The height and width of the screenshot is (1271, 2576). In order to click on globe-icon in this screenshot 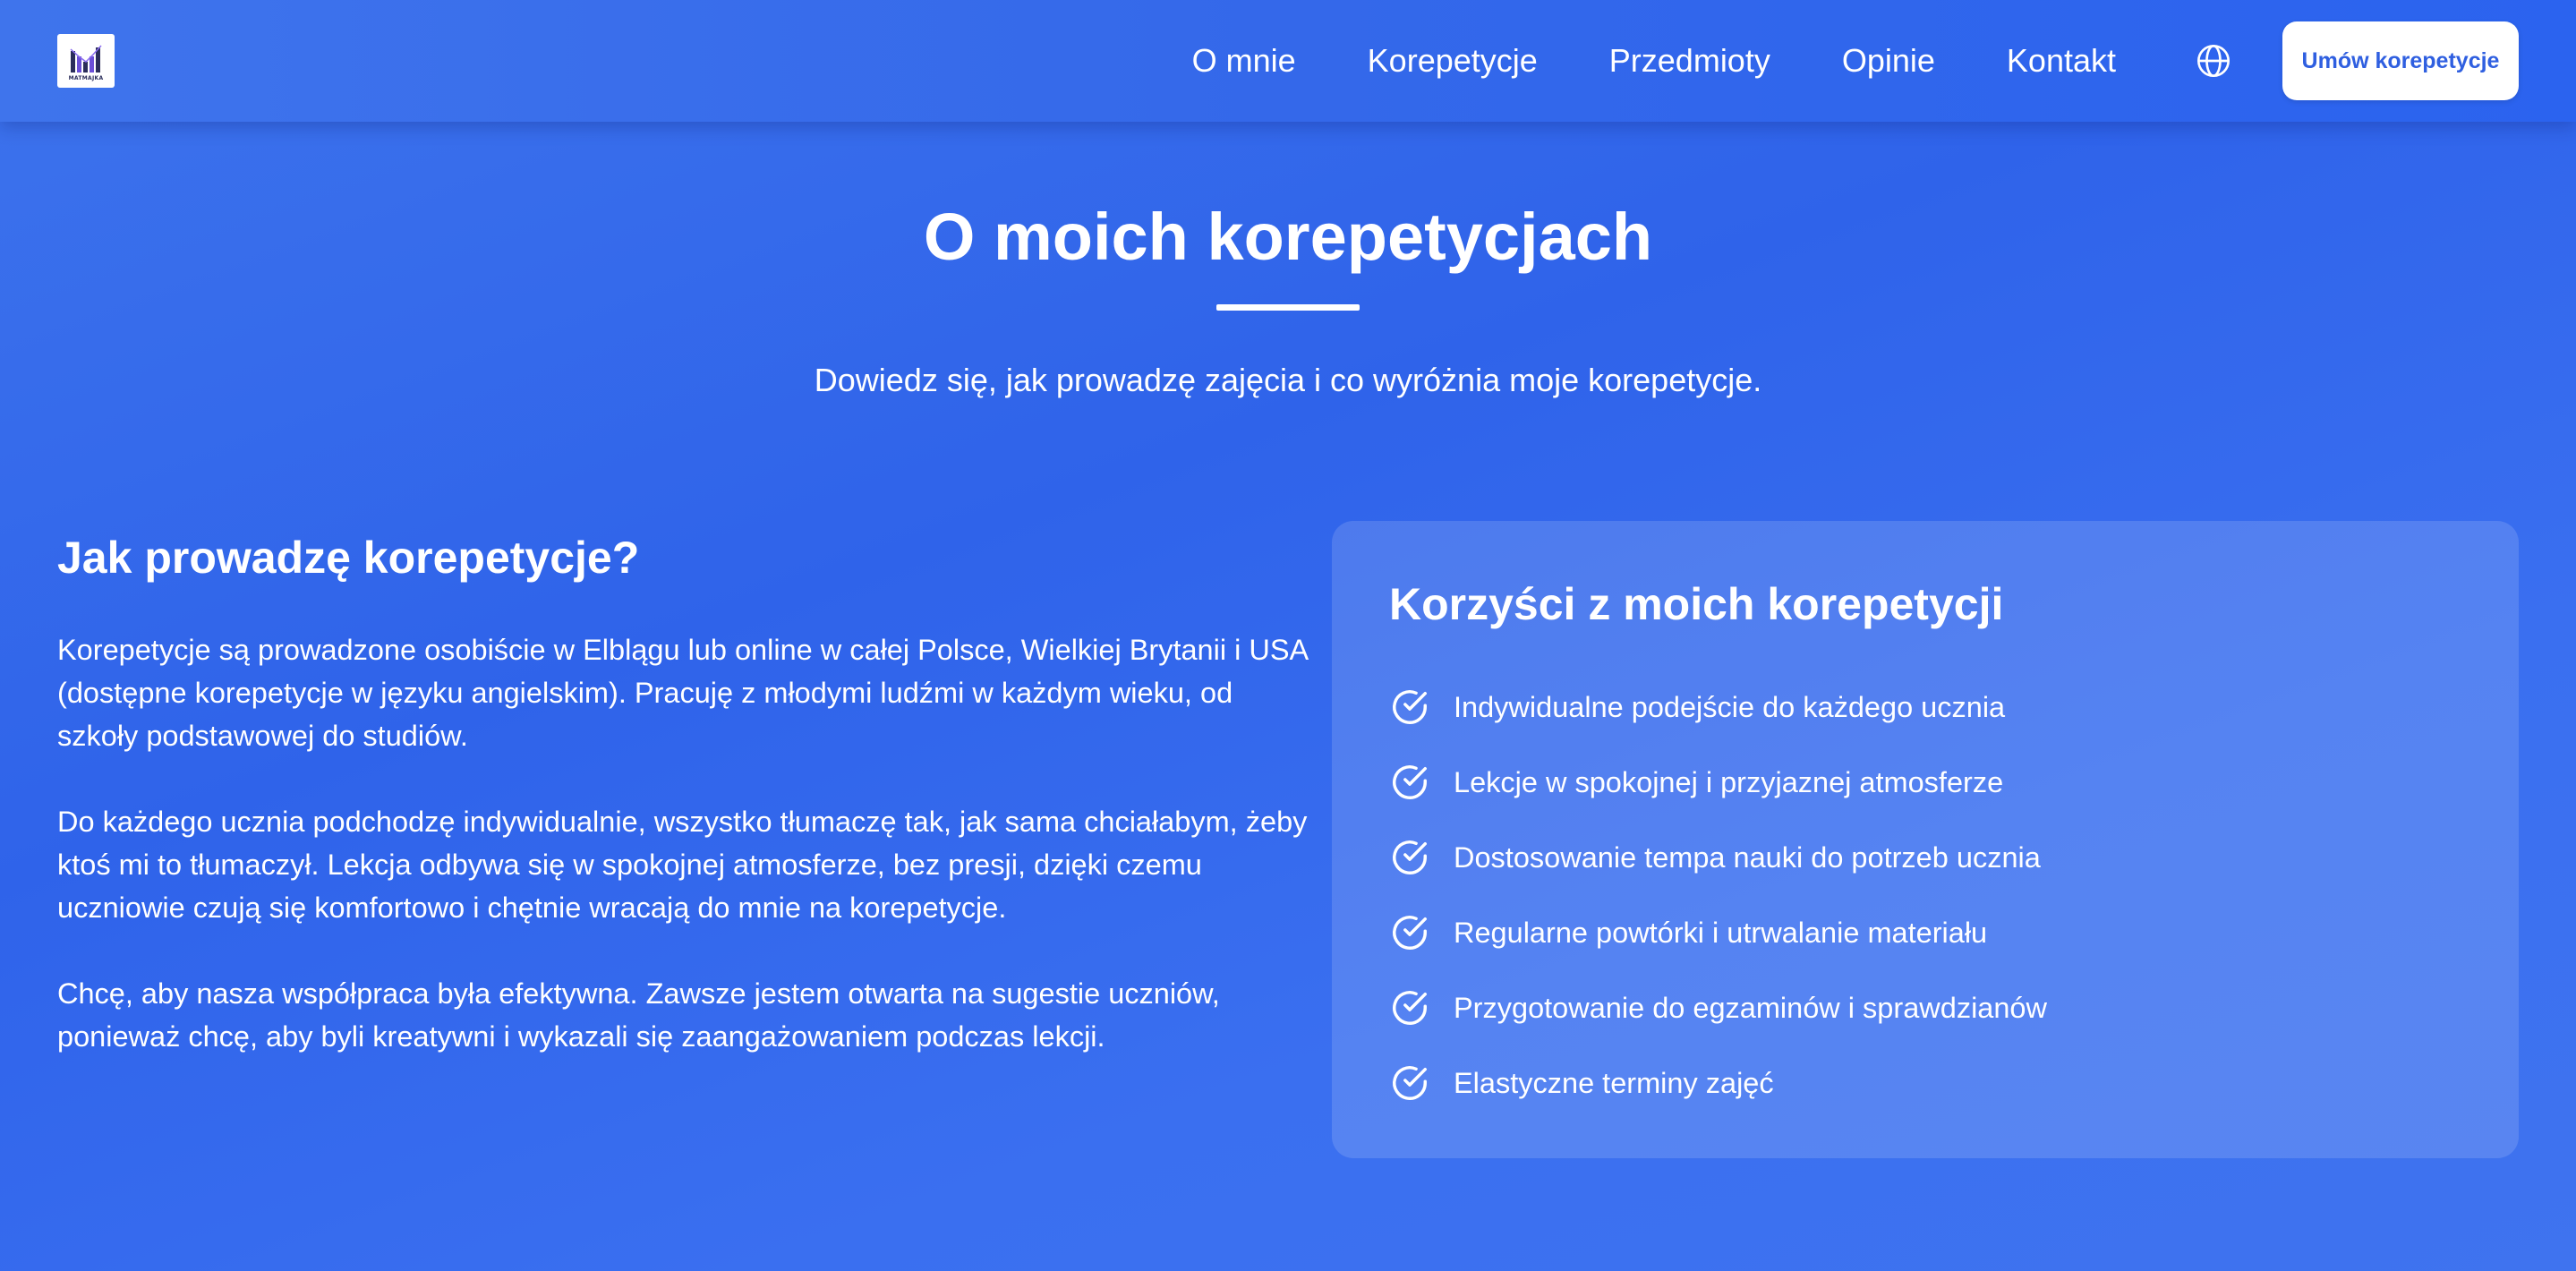, I will do `click(2213, 61)`.